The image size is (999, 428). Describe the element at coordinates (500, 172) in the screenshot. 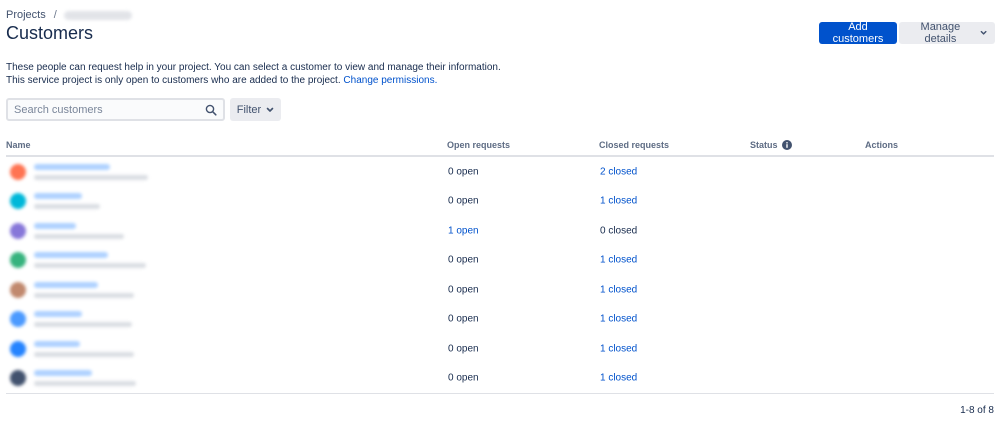

I see `table-row: 0 open 2 closed` at that location.